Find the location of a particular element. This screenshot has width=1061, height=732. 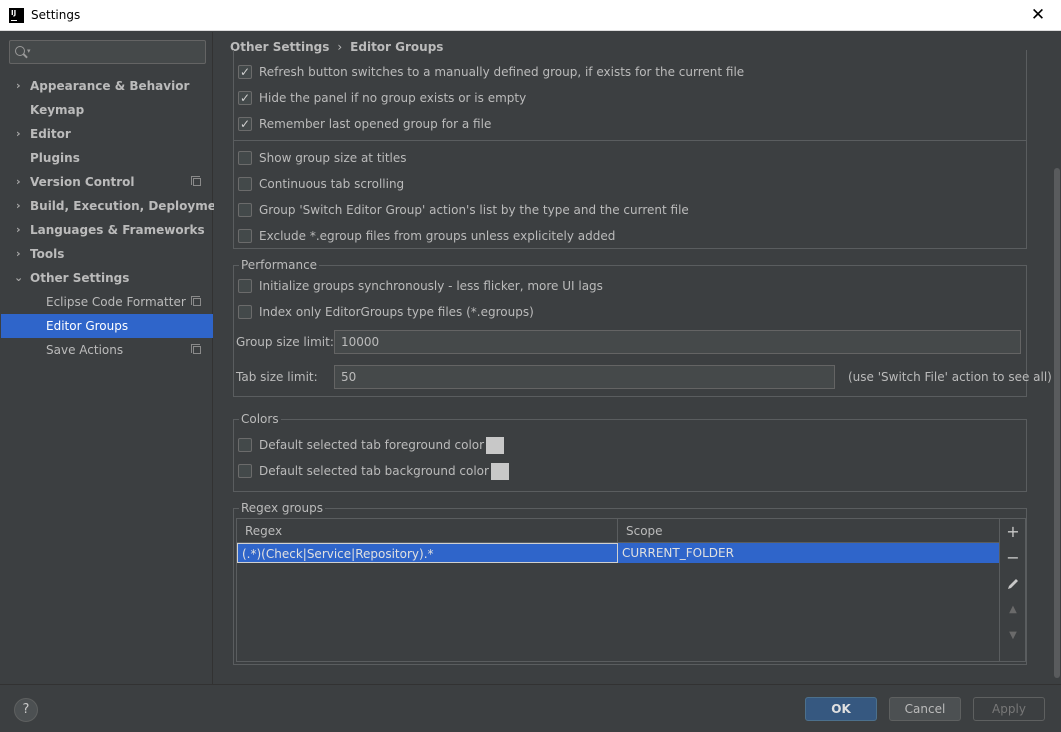

checkbox-label: Continuous tab scrolling is located at coordinates (332, 184).